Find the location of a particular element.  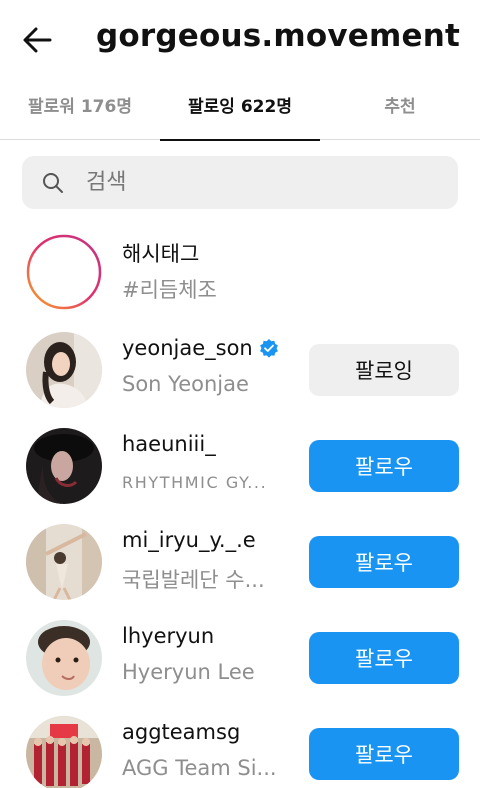

list-item: mi_iryu_y._.e 국립발레단 수... 팔로우 is located at coordinates (240, 562).